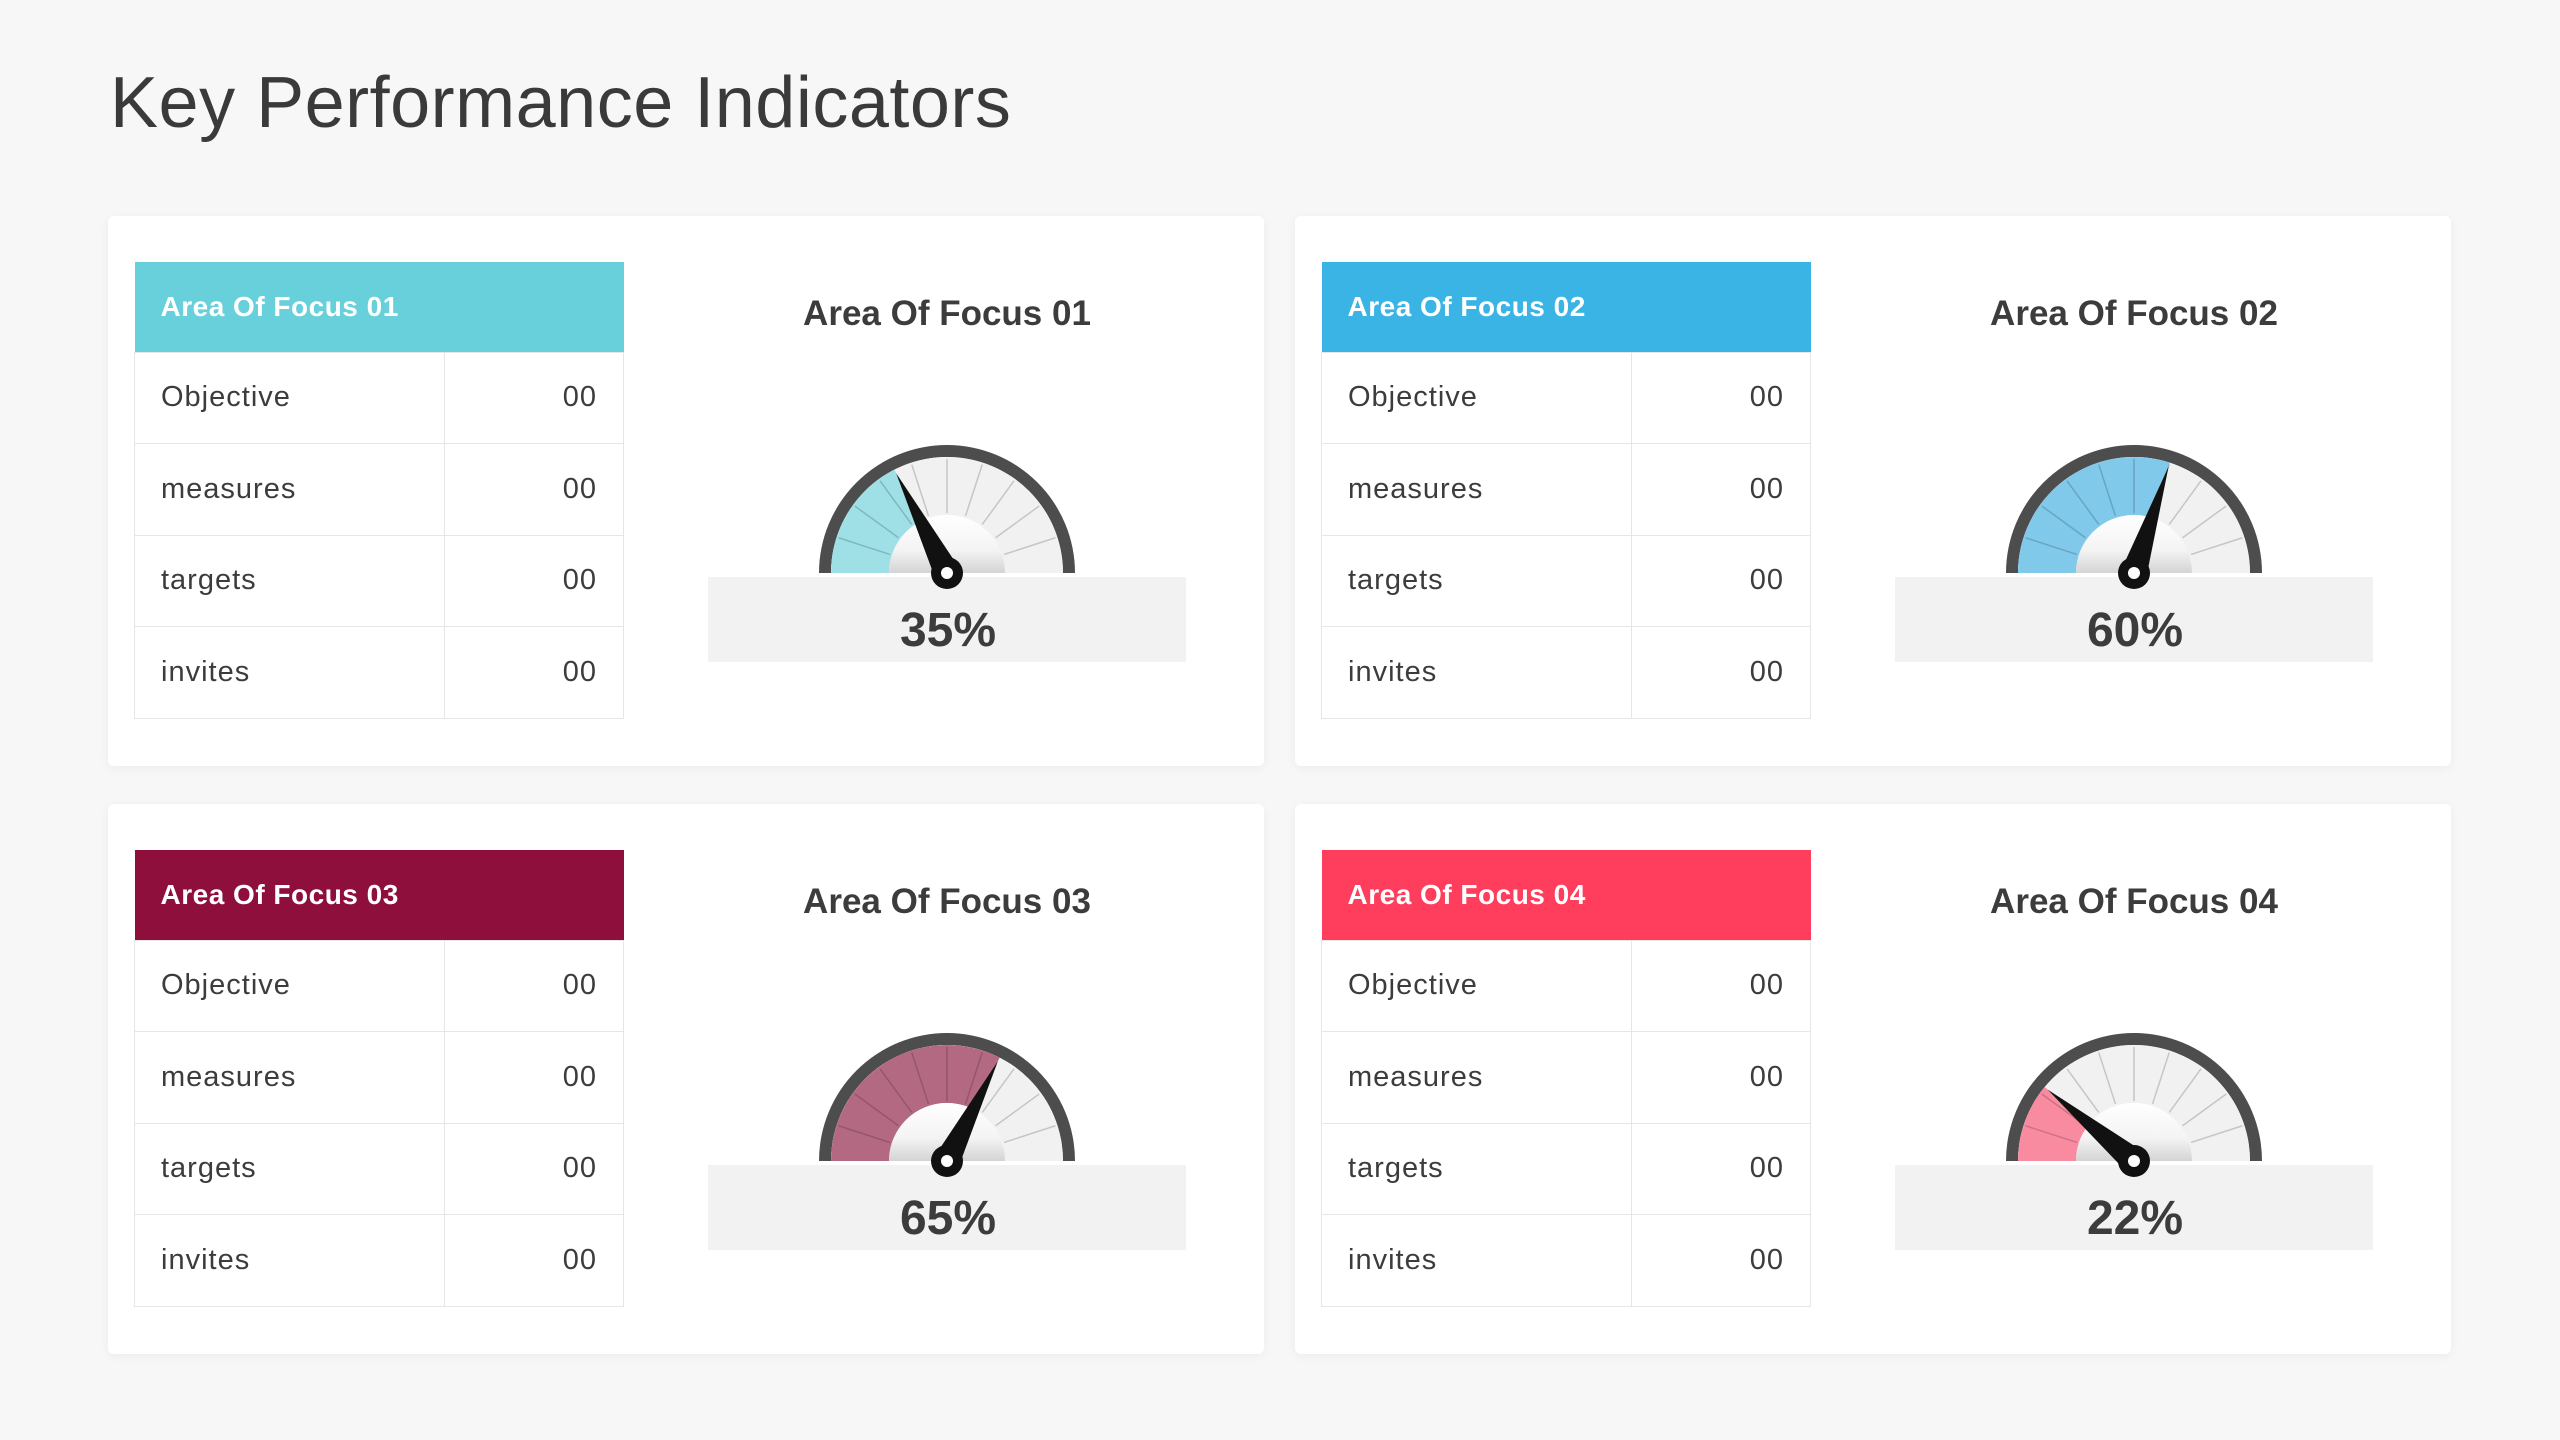 Image resolution: width=2560 pixels, height=1440 pixels. What do you see at coordinates (2134, 553) in the screenshot?
I see `gauge: 60%` at bounding box center [2134, 553].